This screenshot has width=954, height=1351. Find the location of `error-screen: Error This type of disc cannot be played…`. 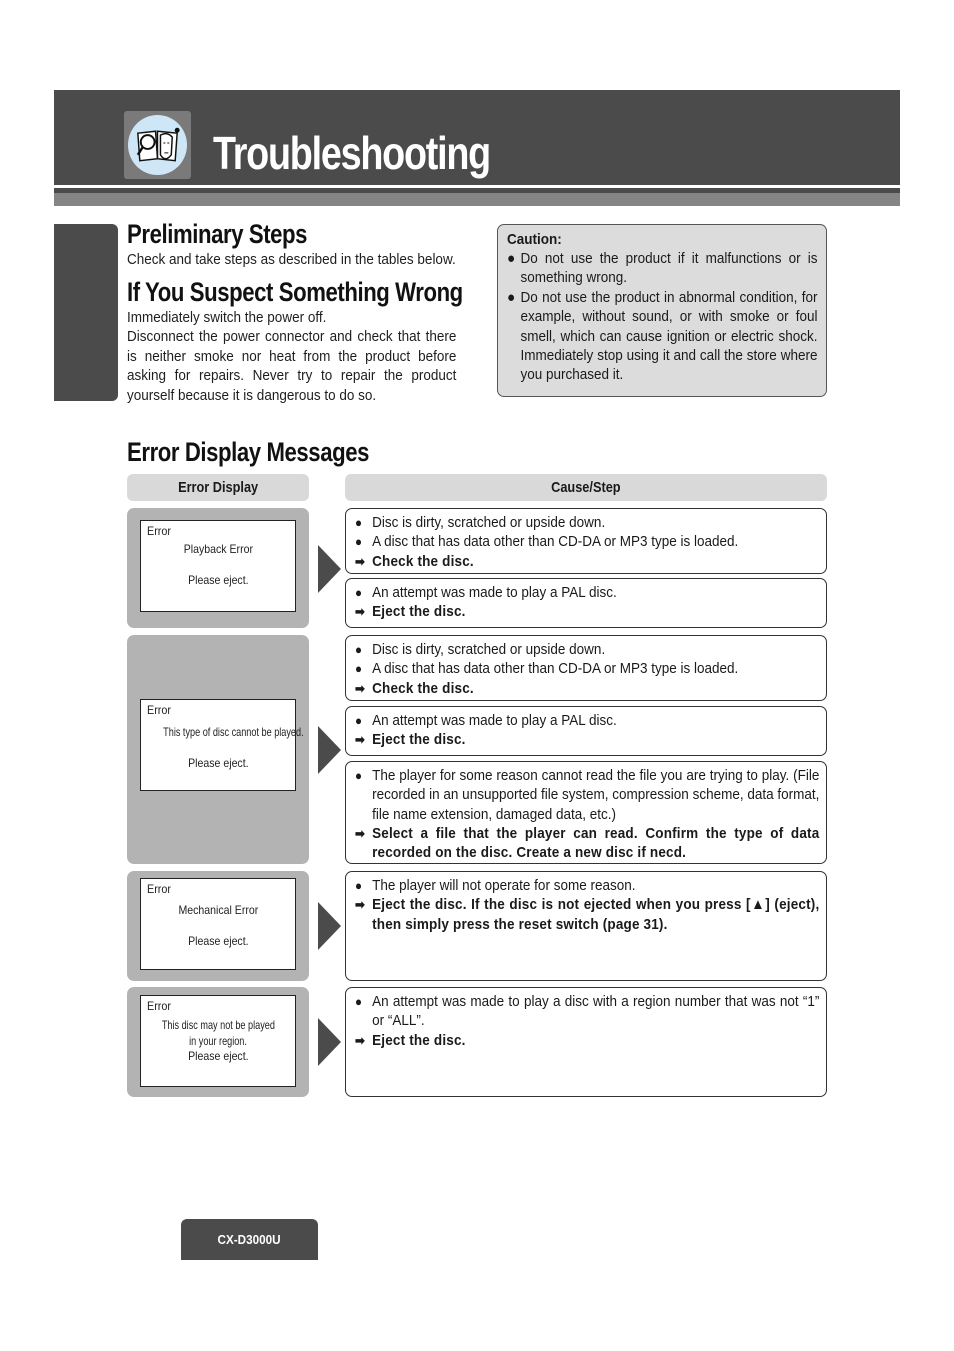

error-screen: Error This type of disc cannot be played… is located at coordinates (222, 745).